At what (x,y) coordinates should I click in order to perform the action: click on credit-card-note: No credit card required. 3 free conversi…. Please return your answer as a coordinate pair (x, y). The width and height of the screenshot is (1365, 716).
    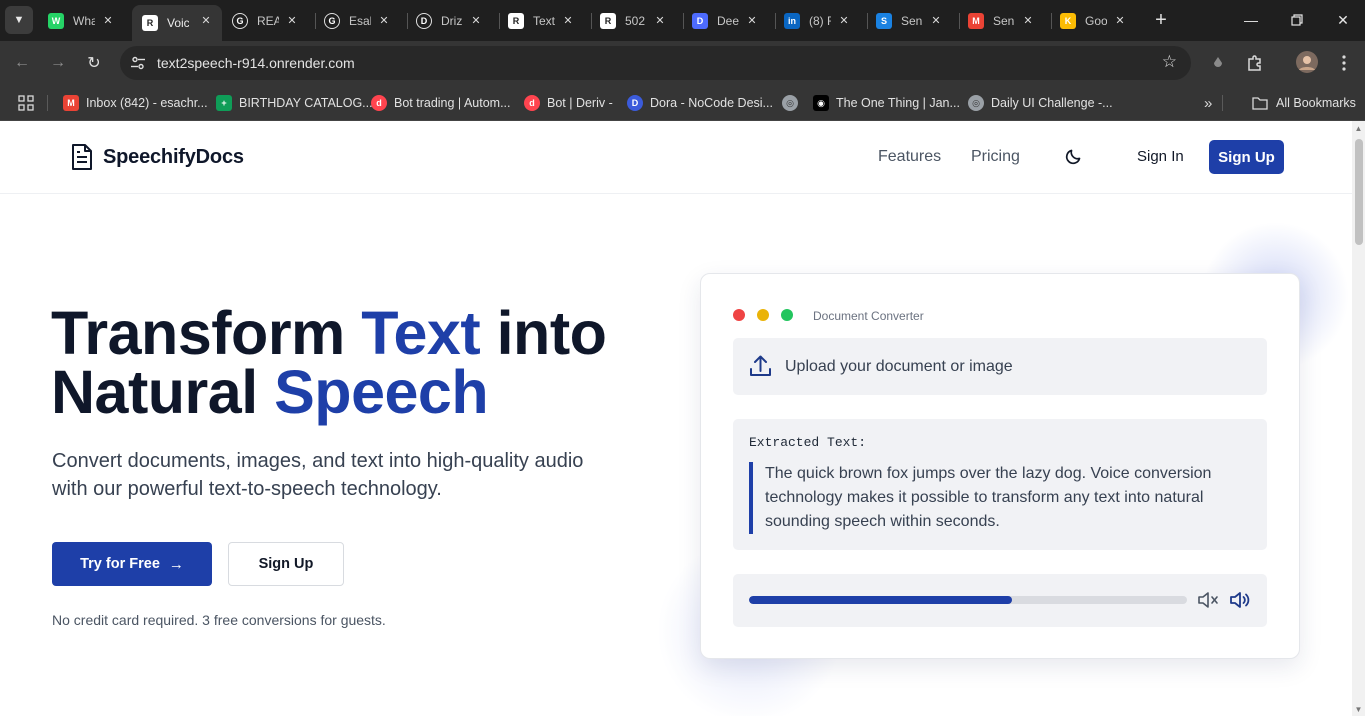
    Looking at the image, I should click on (219, 620).